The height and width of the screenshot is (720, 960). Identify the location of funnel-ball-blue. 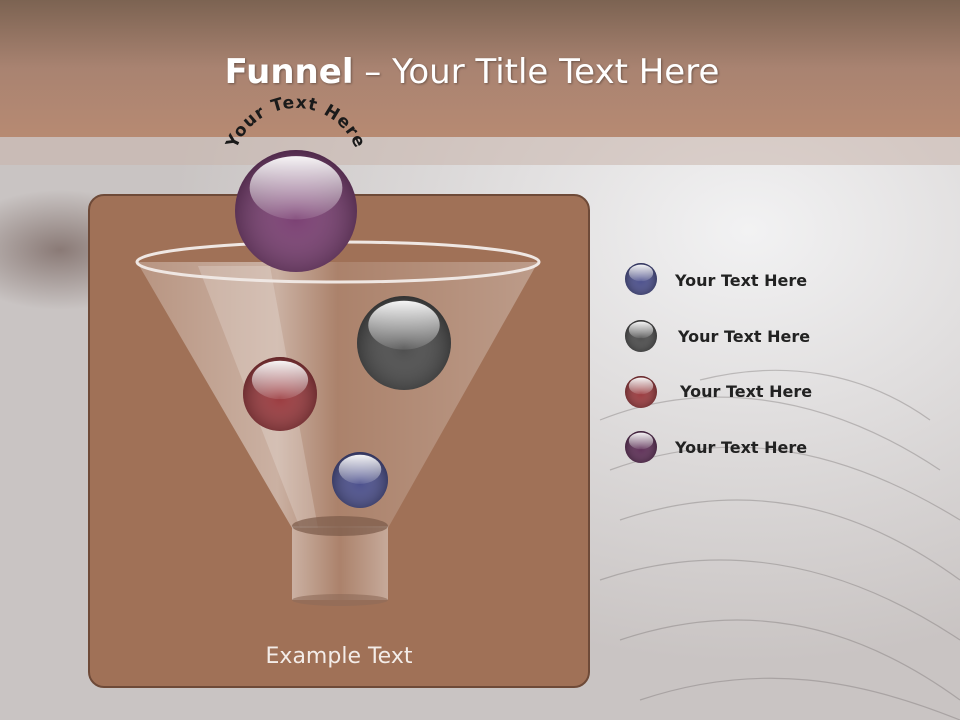
(360, 480).